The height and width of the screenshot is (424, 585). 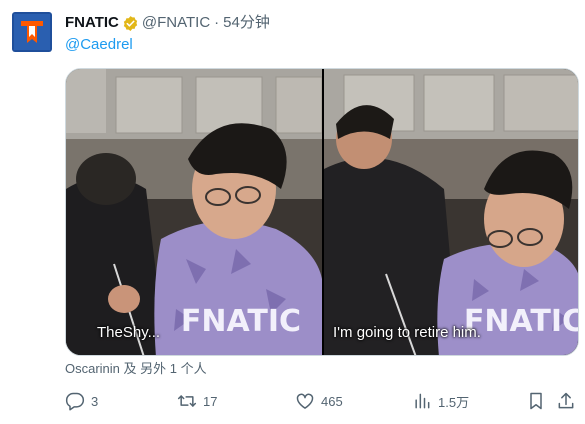 I want to click on display-name: FNATIC, so click(x=92, y=23).